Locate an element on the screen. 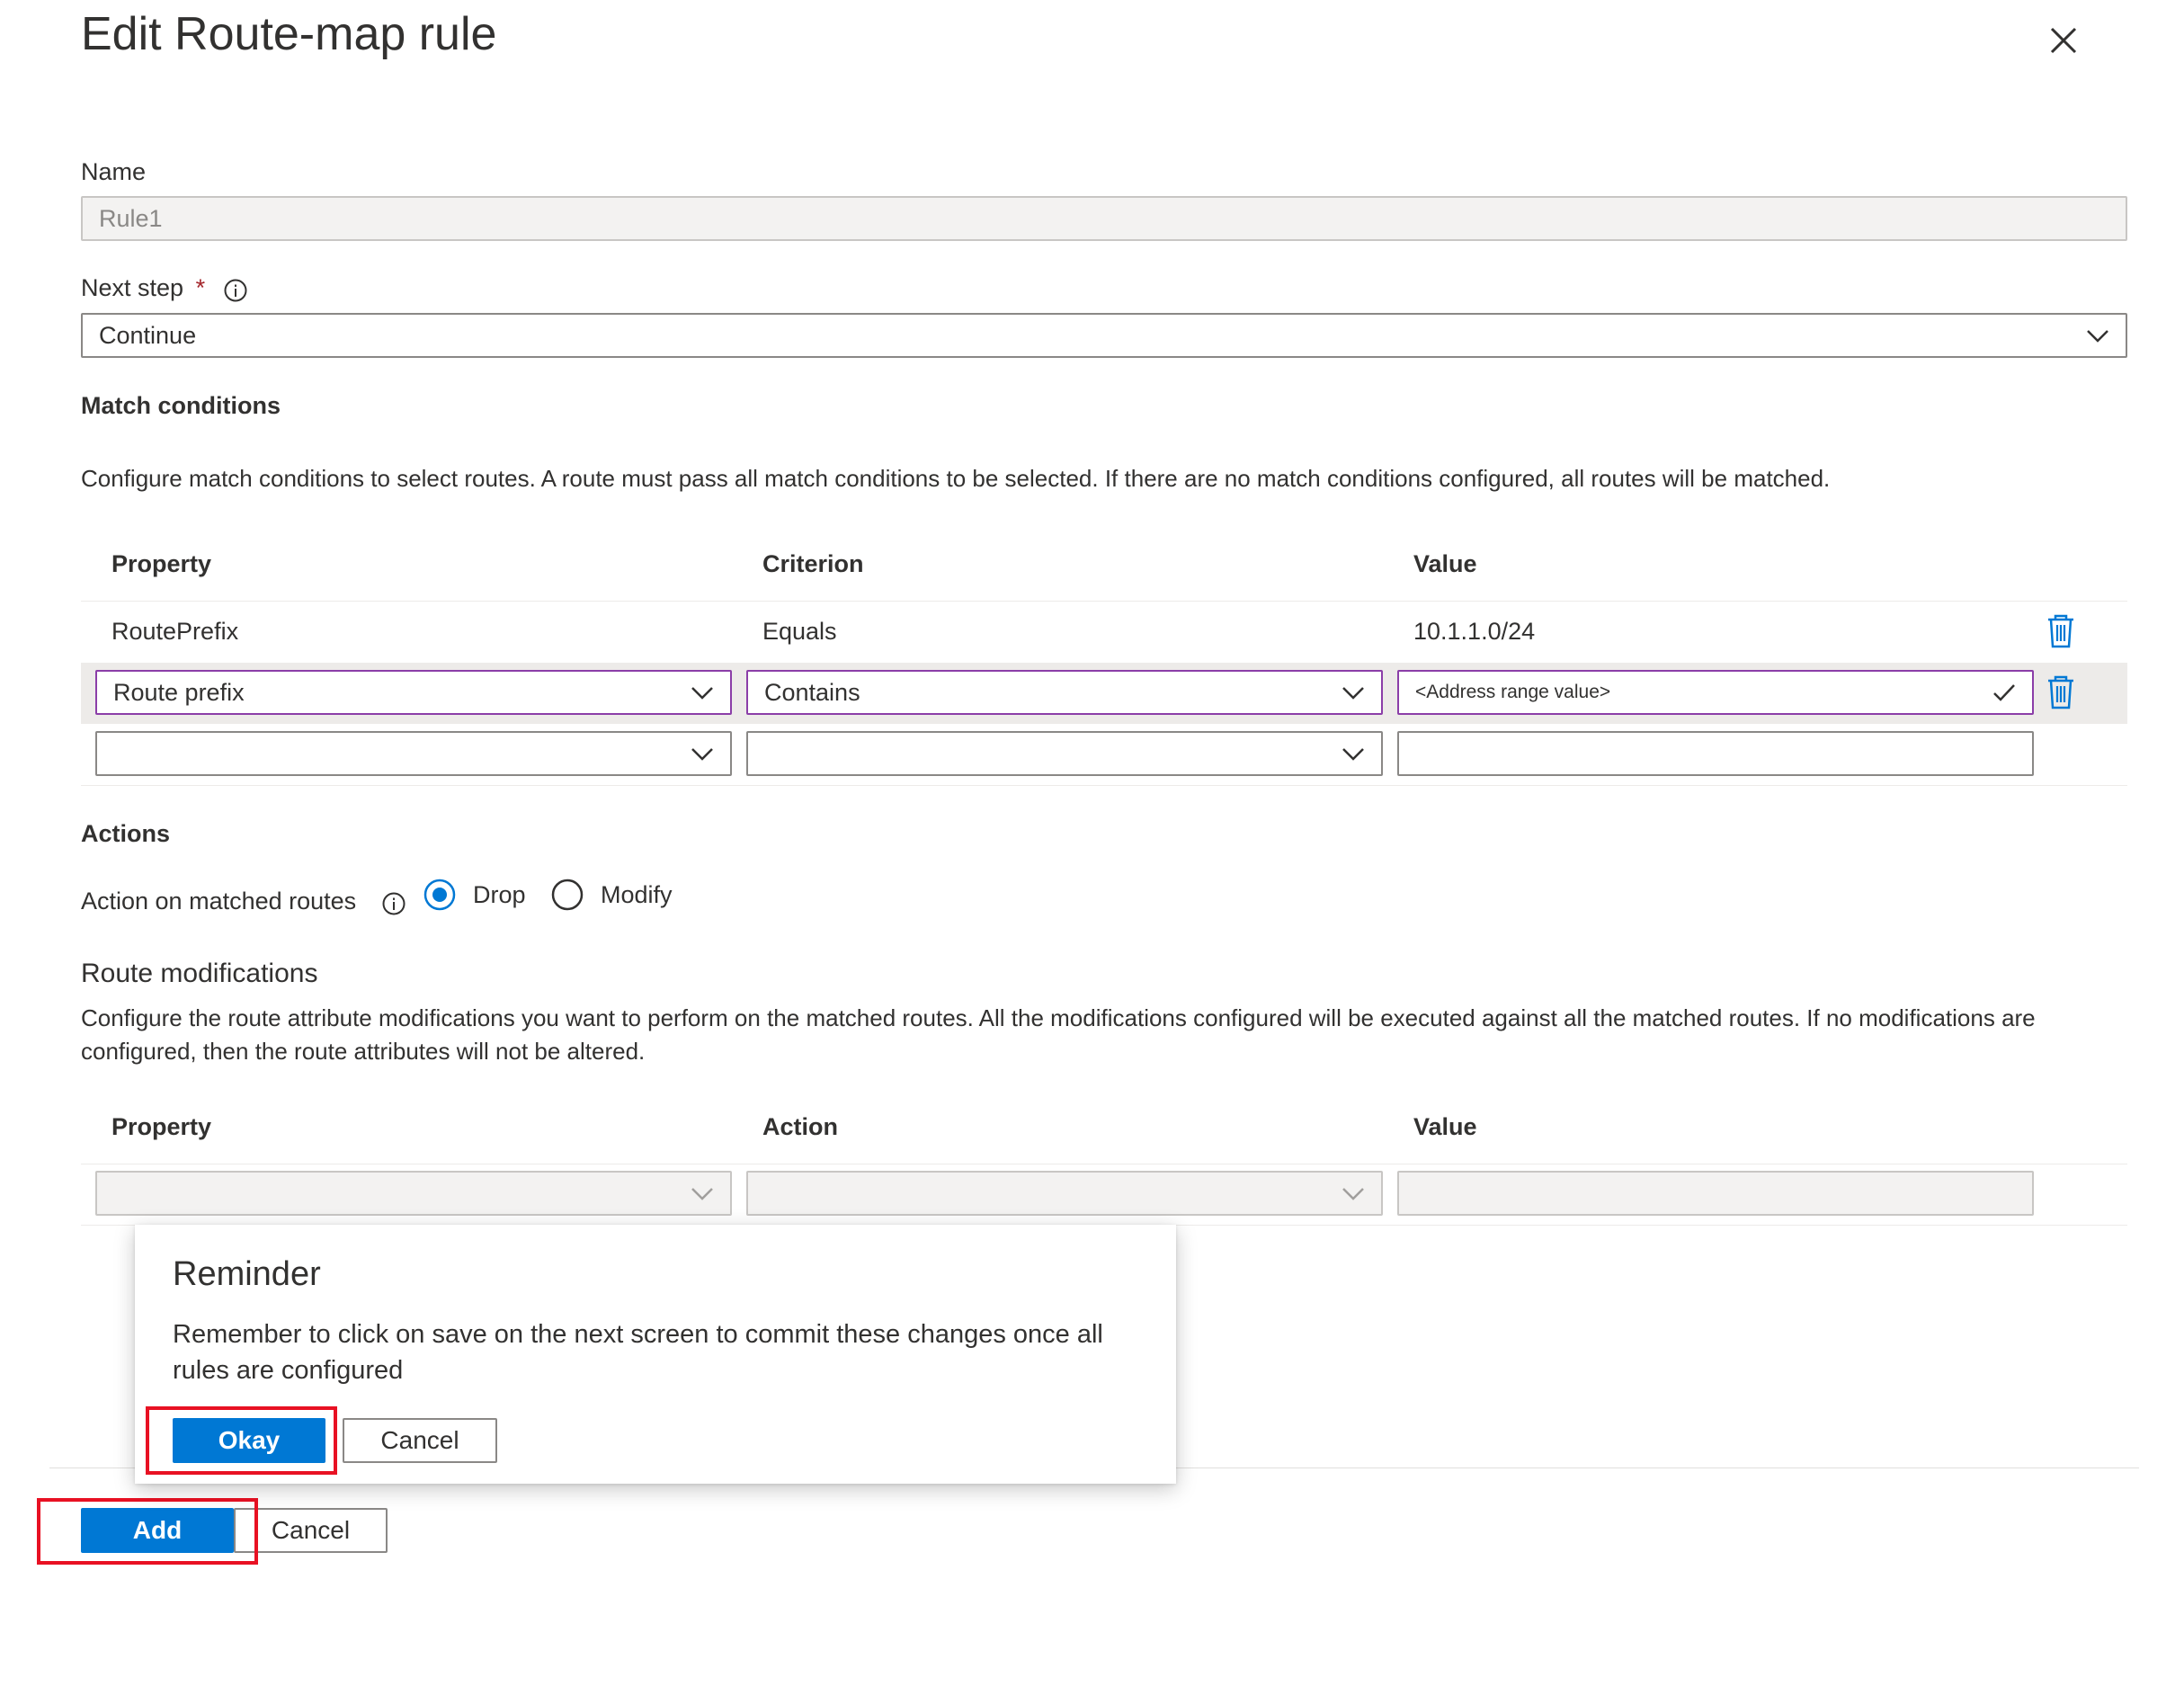 The width and height of the screenshot is (2184, 1704). modification-action-dropdown is located at coordinates (1064, 1193).